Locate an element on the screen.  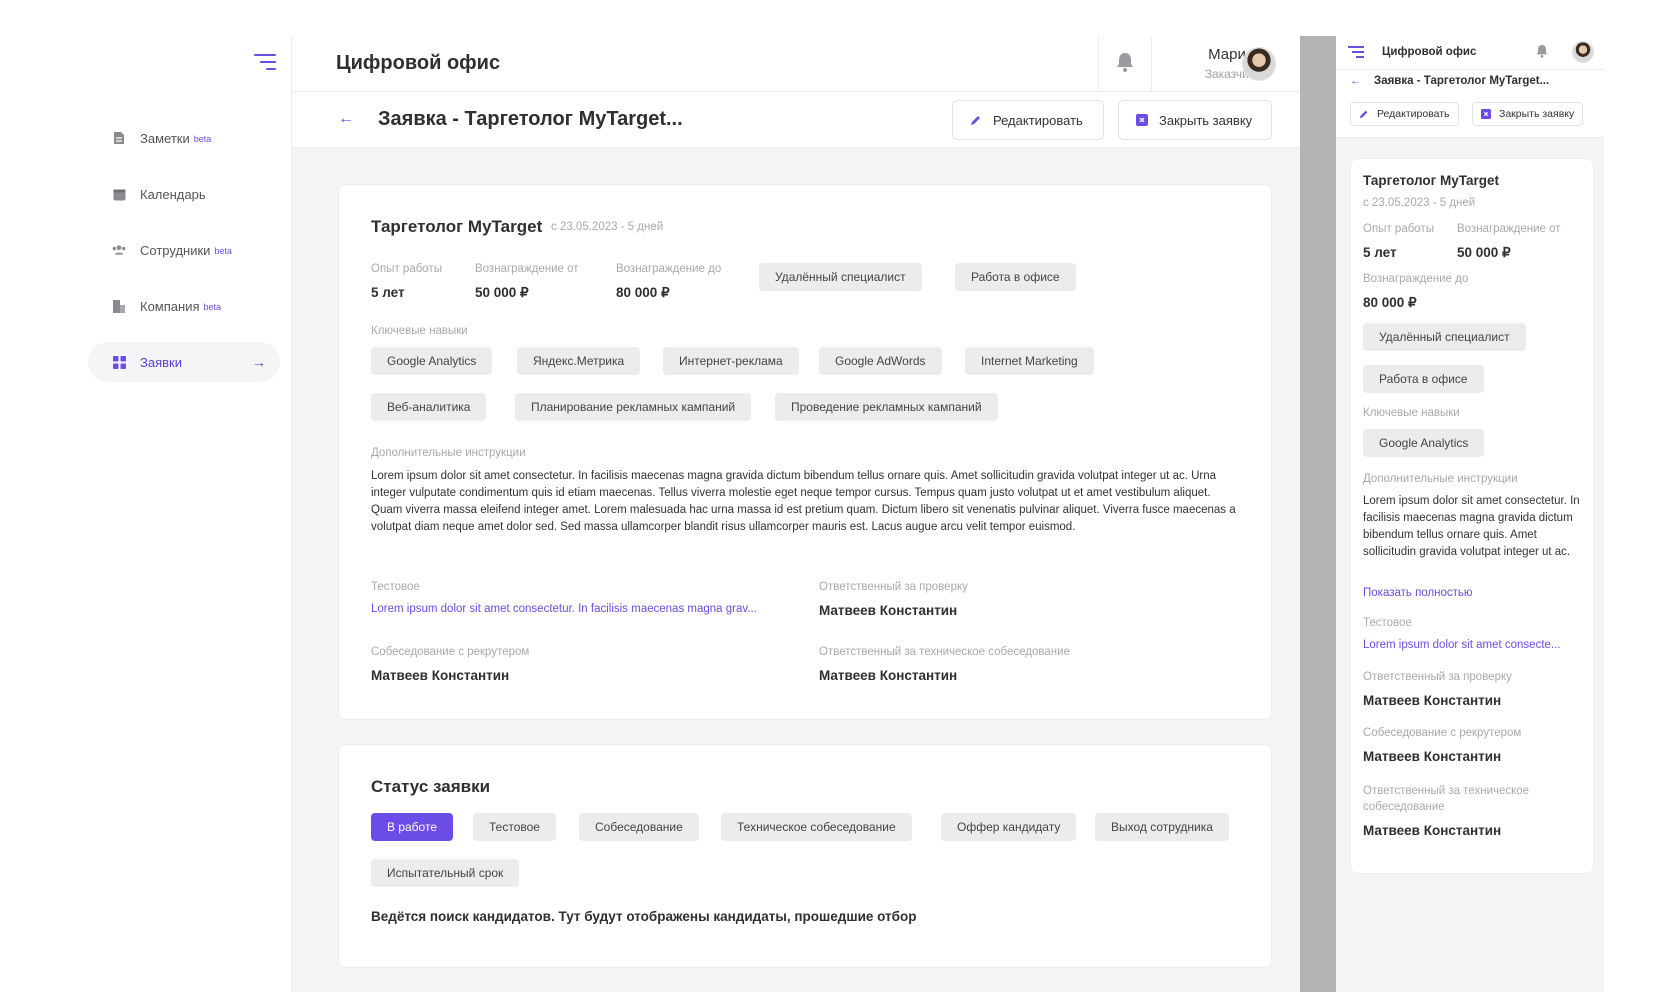
company-icon is located at coordinates (119, 306).